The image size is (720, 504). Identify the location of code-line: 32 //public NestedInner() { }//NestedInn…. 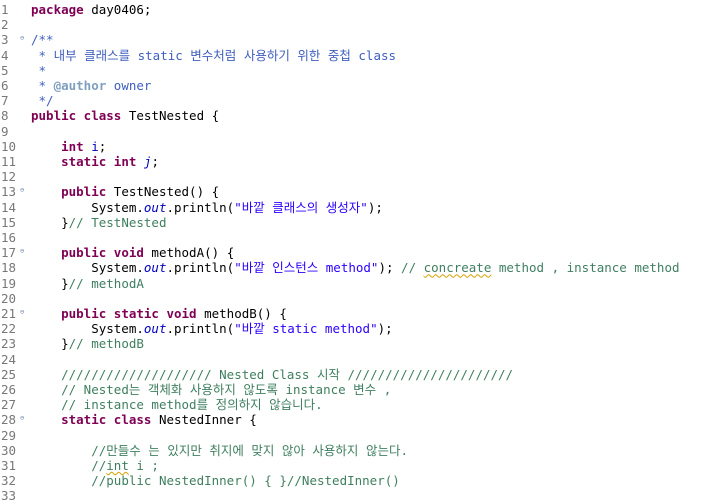
(360, 480).